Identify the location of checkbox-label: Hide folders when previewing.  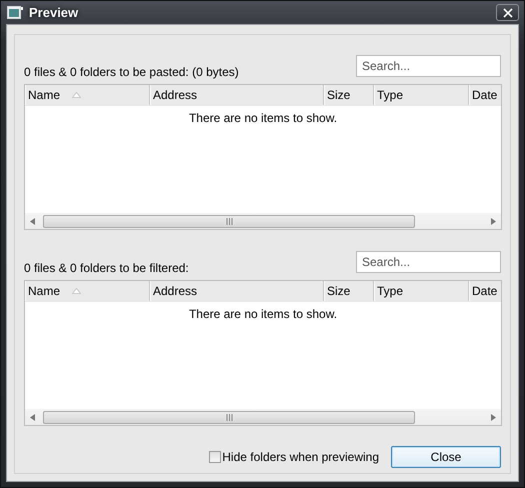
(300, 457).